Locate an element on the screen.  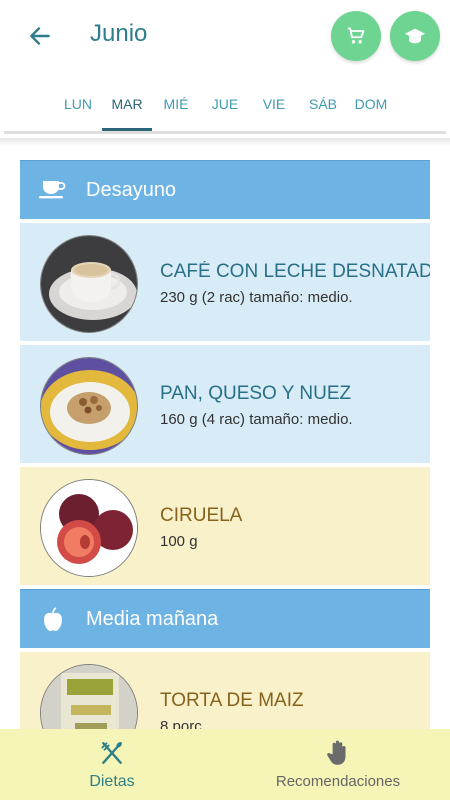
tab-mie: MIÉ is located at coordinates (176, 104).